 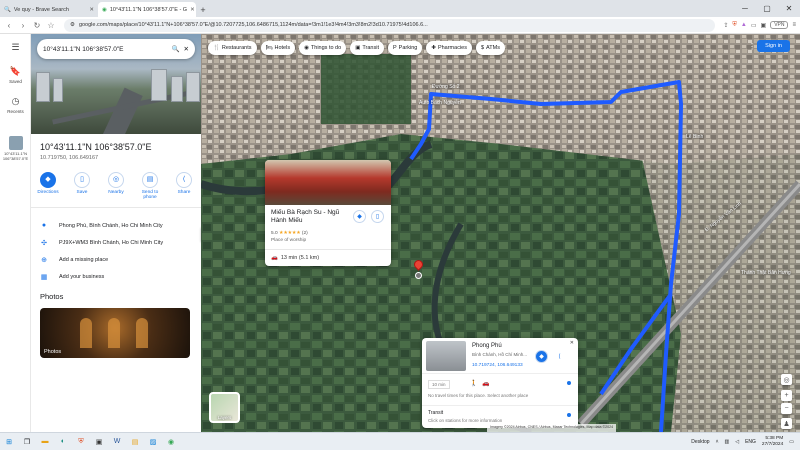 What do you see at coordinates (786, 379) in the screenshot?
I see `location-target-icon: ◎` at bounding box center [786, 379].